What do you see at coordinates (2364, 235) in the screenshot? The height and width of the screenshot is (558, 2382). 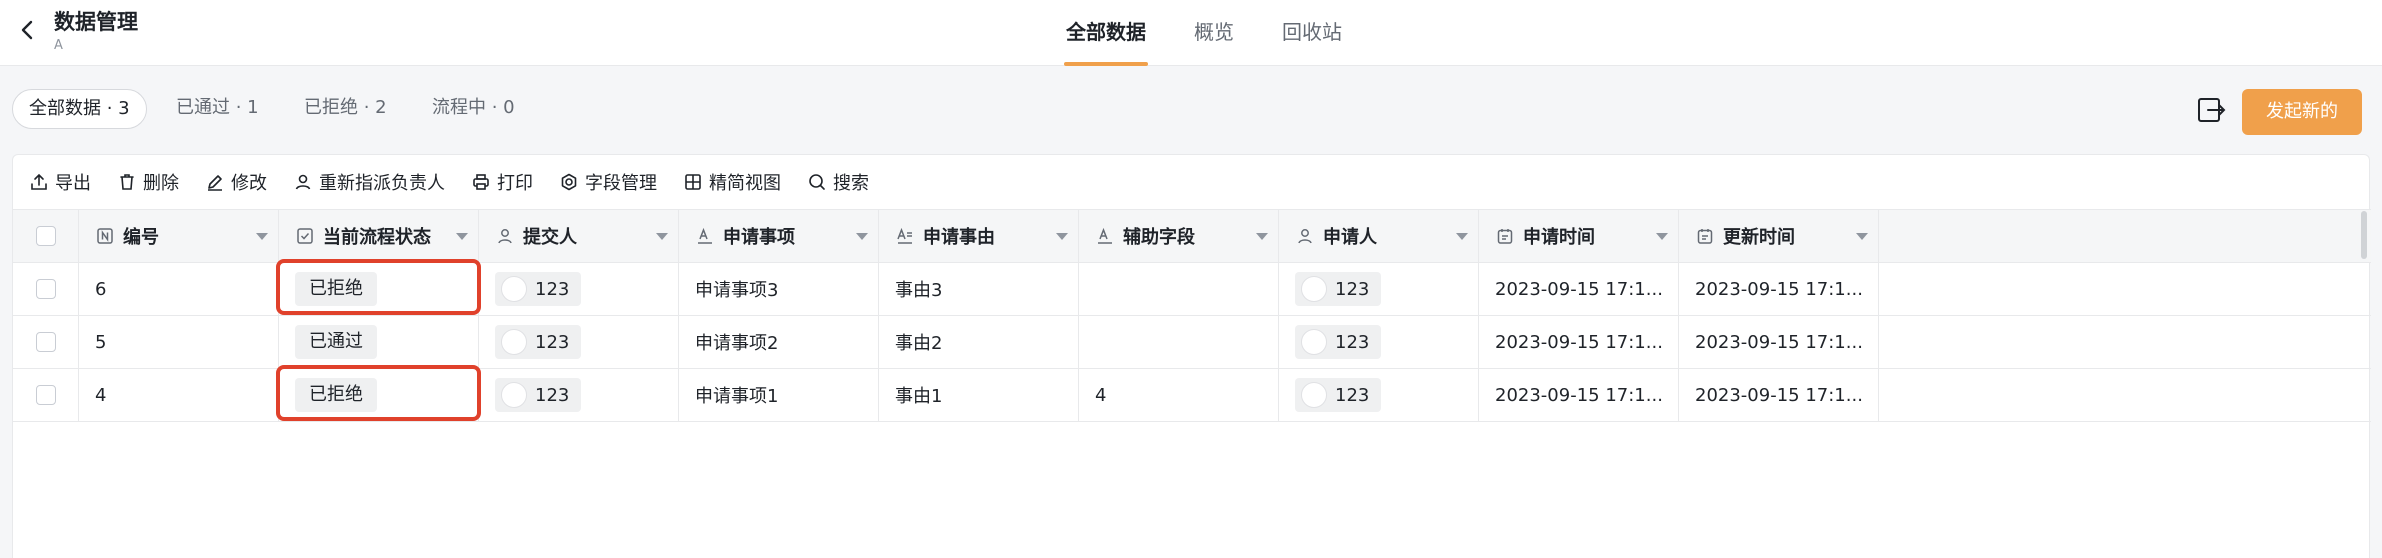 I see `vertical-scrollbar` at bounding box center [2364, 235].